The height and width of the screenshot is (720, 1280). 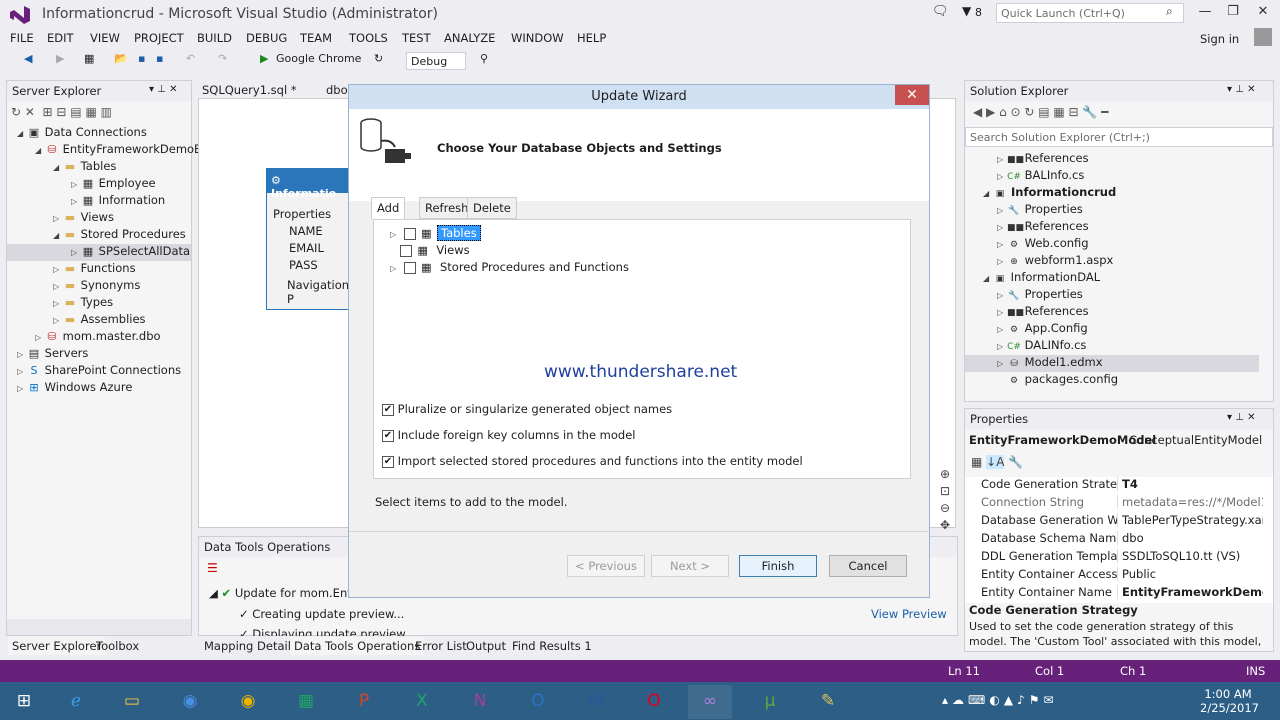 I want to click on property-row: Database Schema Name dbo, so click(x=1115, y=540).